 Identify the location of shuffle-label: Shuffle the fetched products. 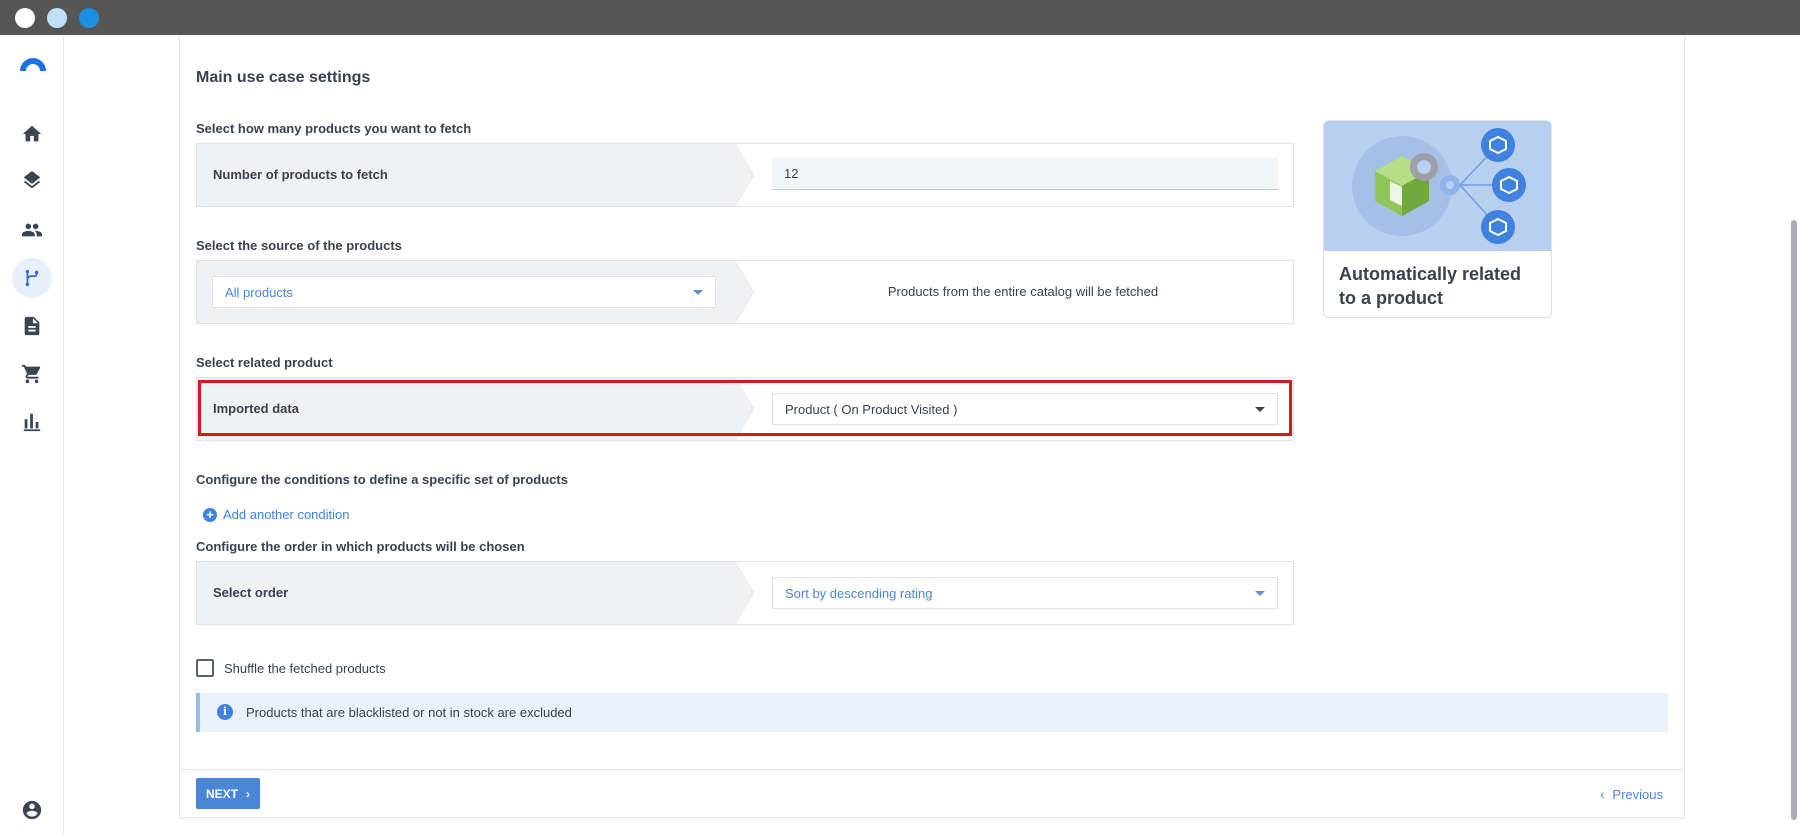
(305, 668).